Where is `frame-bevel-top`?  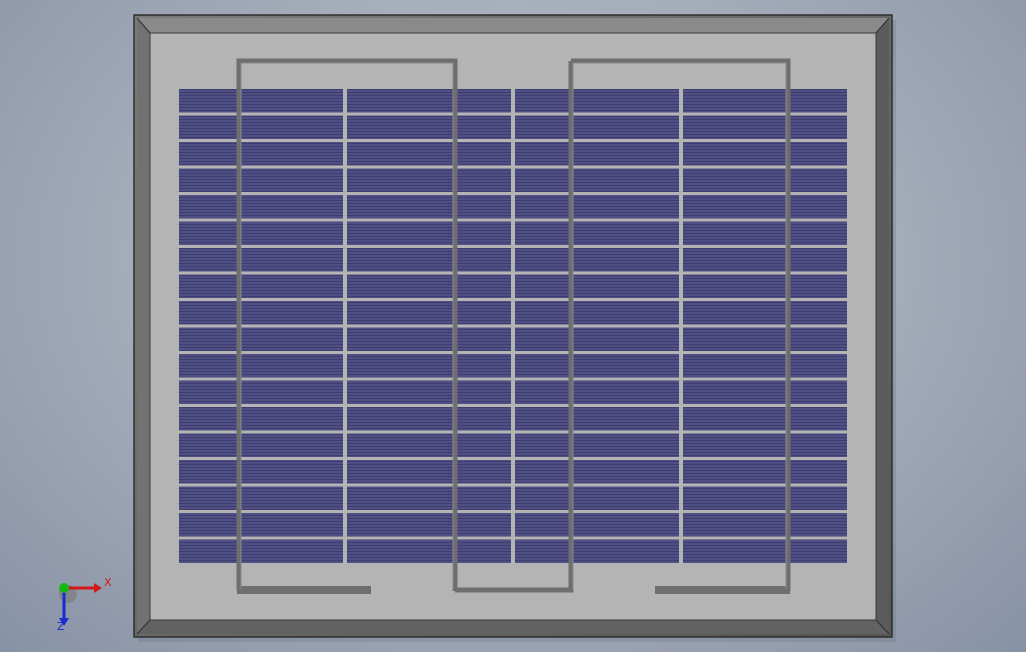 frame-bevel-top is located at coordinates (513, 25).